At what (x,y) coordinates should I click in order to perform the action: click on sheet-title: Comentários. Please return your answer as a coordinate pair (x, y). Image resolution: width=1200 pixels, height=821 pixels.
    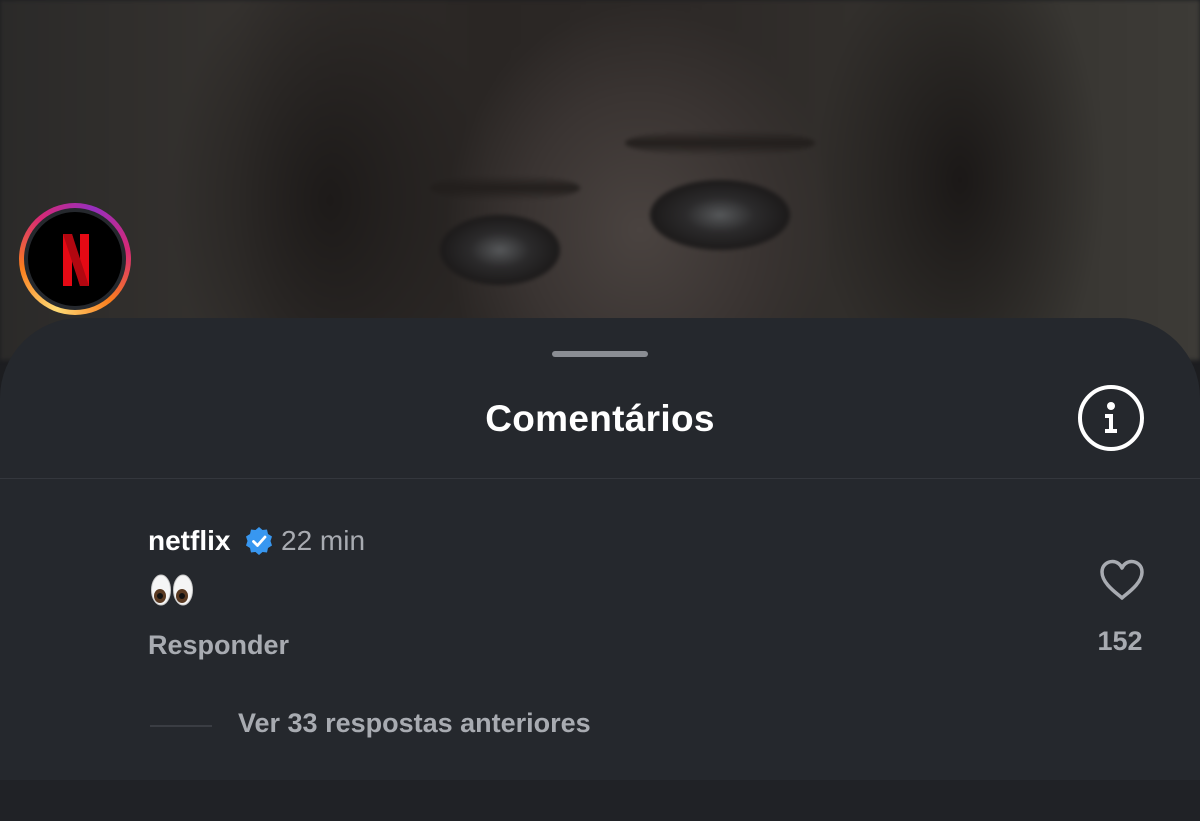
    Looking at the image, I should click on (600, 418).